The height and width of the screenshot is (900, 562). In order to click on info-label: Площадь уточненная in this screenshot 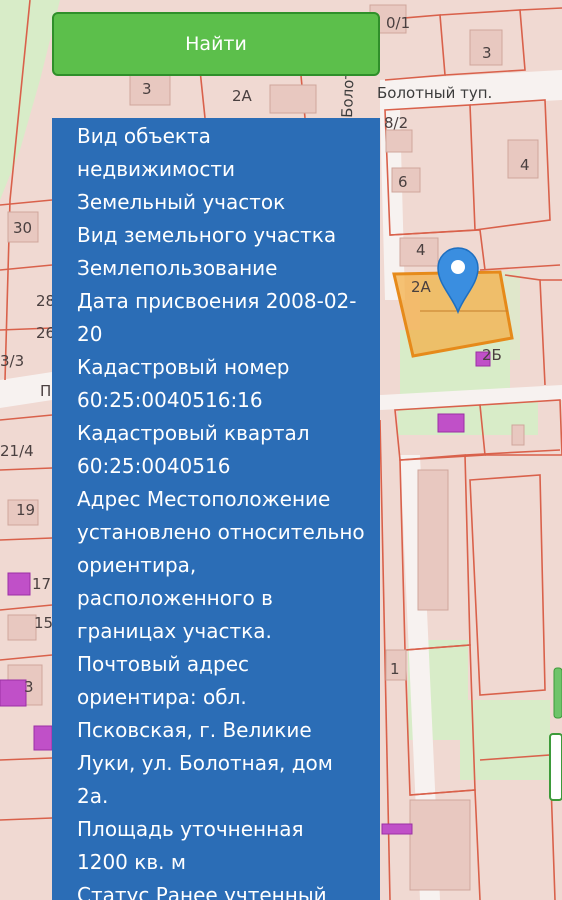, I will do `click(190, 829)`.